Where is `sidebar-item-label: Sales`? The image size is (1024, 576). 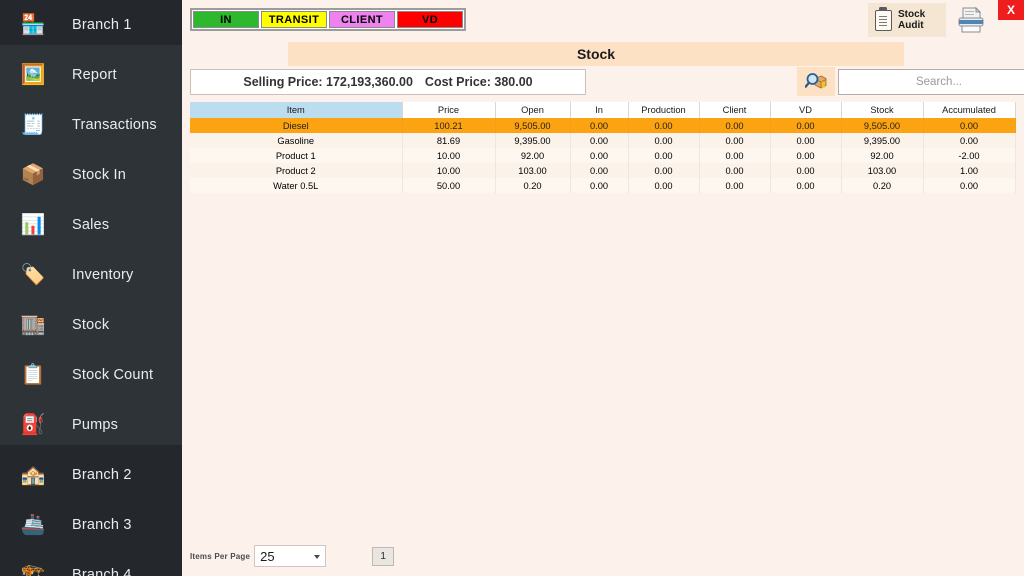 sidebar-item-label: Sales is located at coordinates (91, 225).